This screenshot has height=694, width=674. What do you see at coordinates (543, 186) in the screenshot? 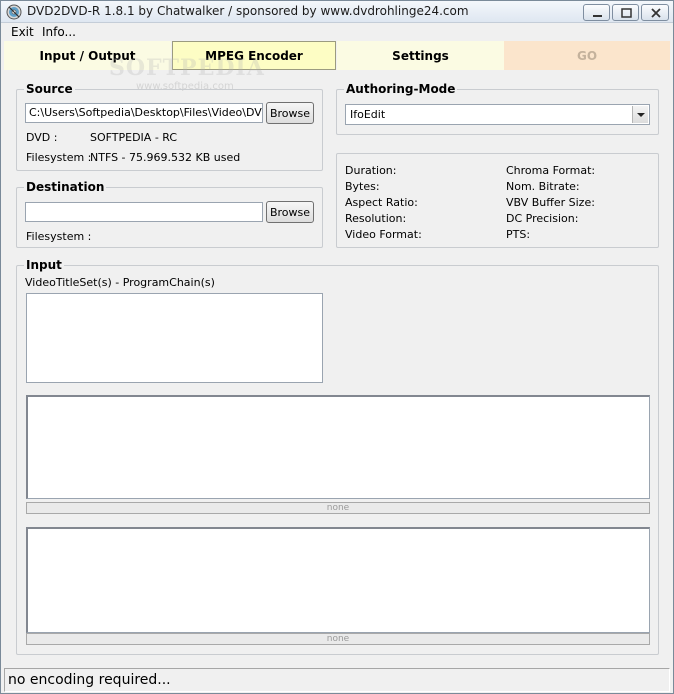
I see `info-nom-bitrate-label: Nom. Bitrate:` at bounding box center [543, 186].